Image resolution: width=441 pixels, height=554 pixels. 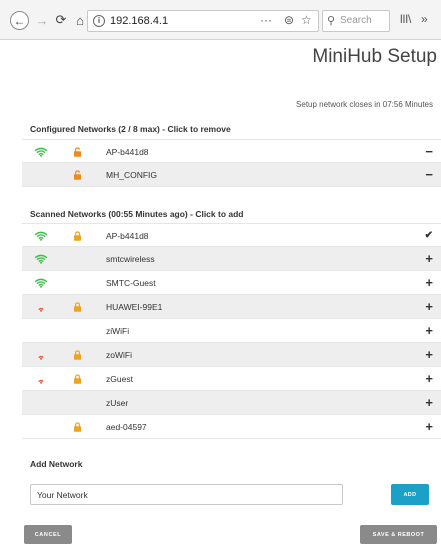 What do you see at coordinates (231, 151) in the screenshot?
I see `configured-network-row: AP-b441d8 −` at bounding box center [231, 151].